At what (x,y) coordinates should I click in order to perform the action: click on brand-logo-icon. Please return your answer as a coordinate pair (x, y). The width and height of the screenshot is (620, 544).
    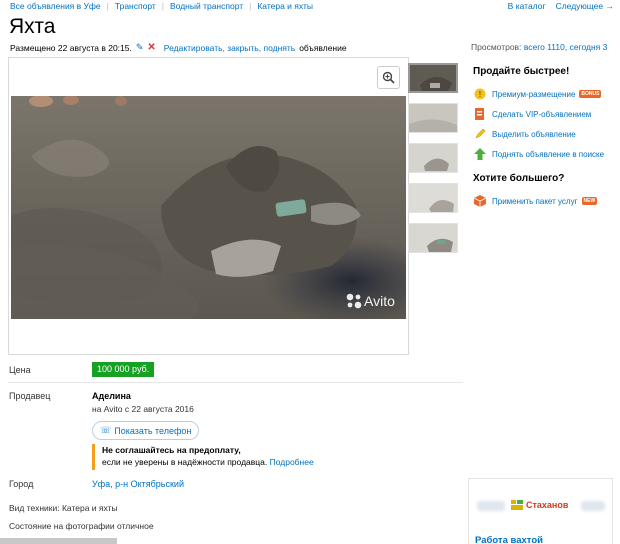
    Looking at the image, I should click on (517, 505).